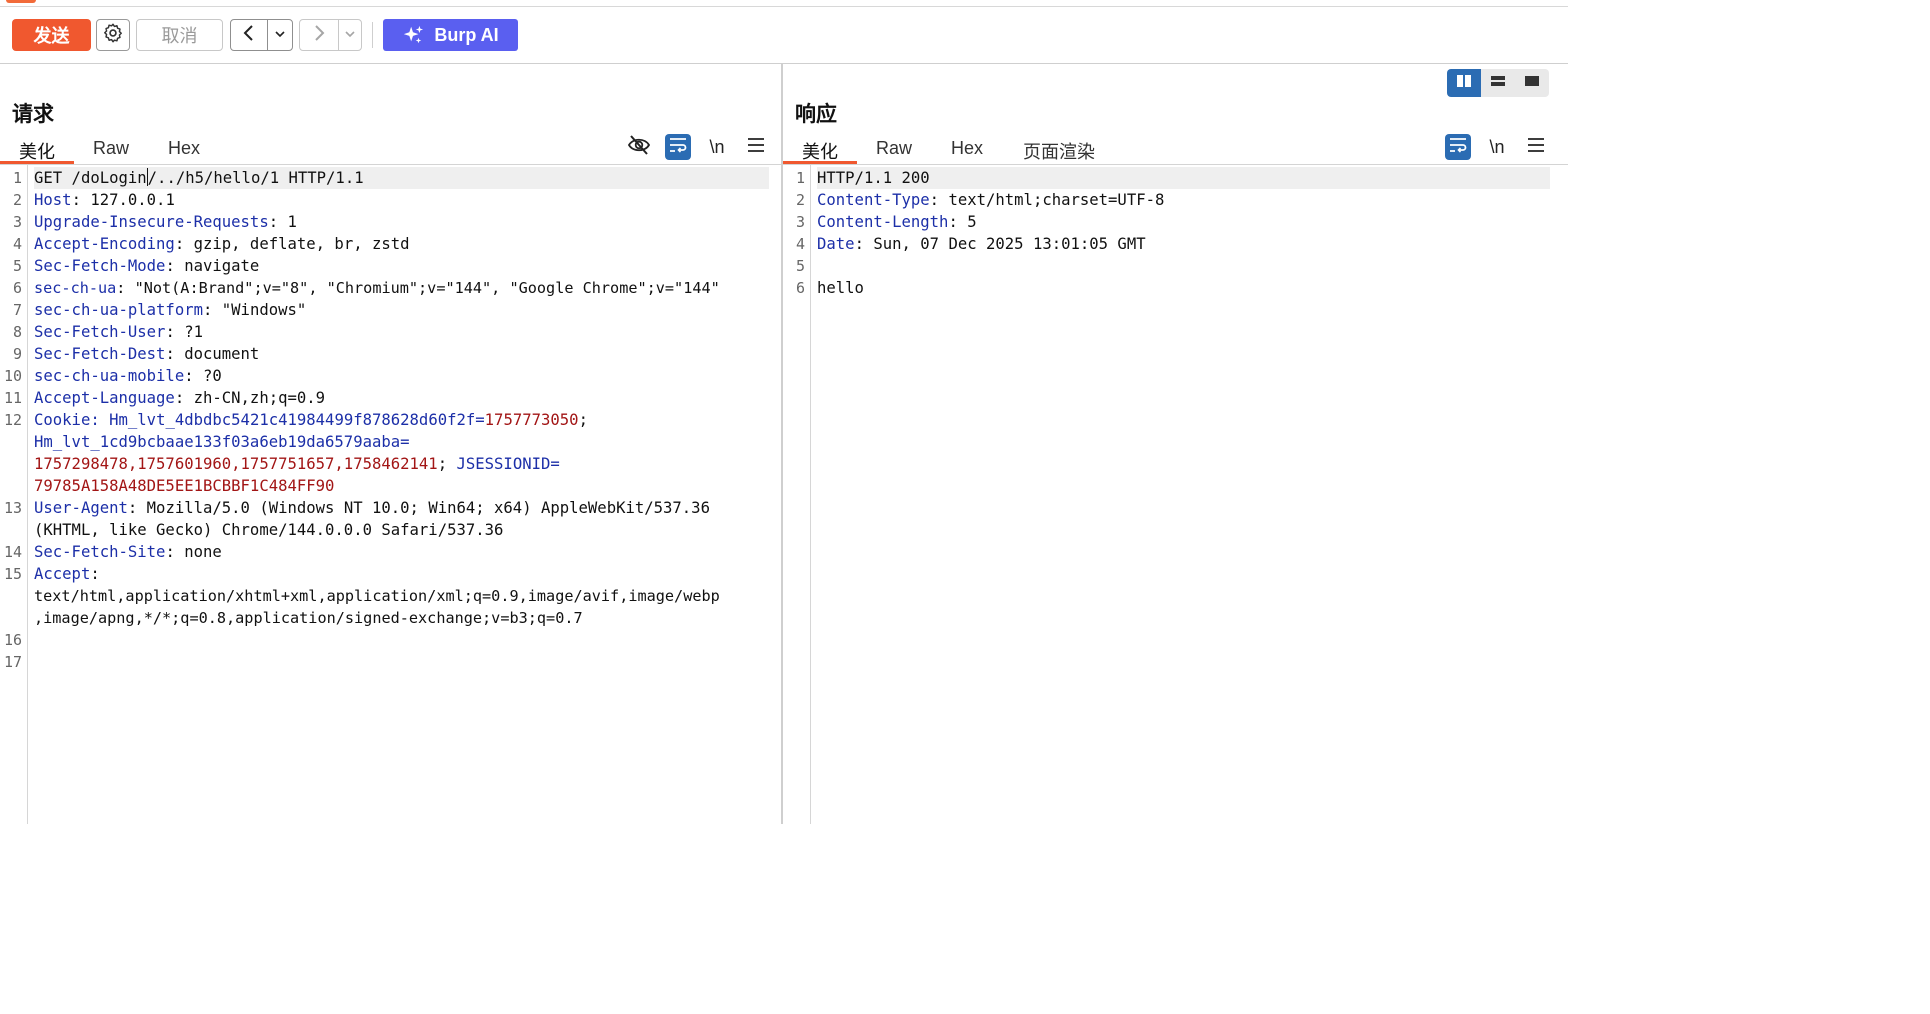 Image resolution: width=1930 pixels, height=1014 pixels. I want to click on request-line-text: GET /doLogin, so click(90, 178).